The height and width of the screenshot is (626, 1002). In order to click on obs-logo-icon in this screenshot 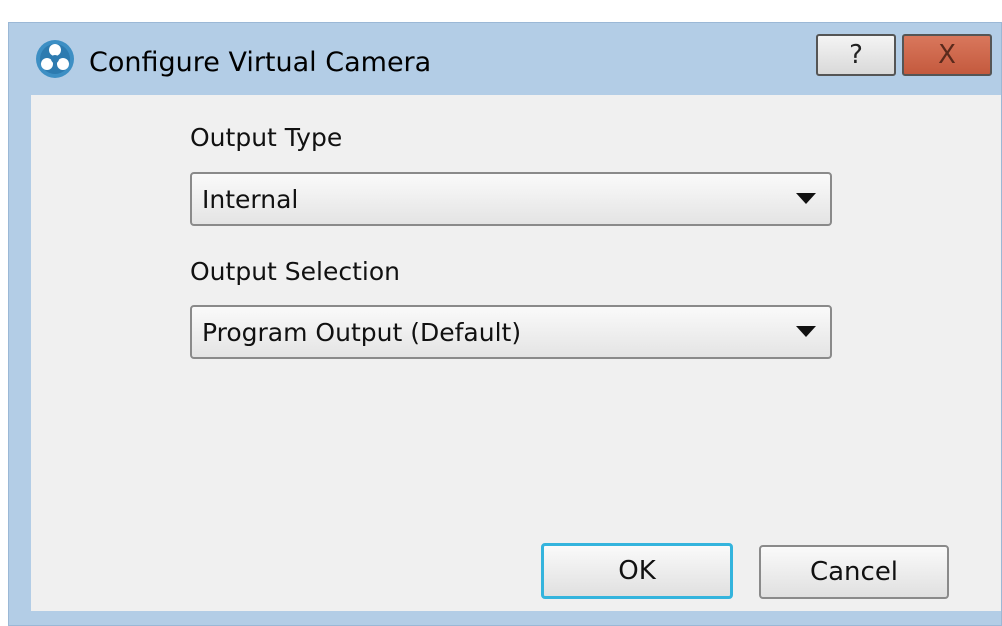, I will do `click(55, 59)`.